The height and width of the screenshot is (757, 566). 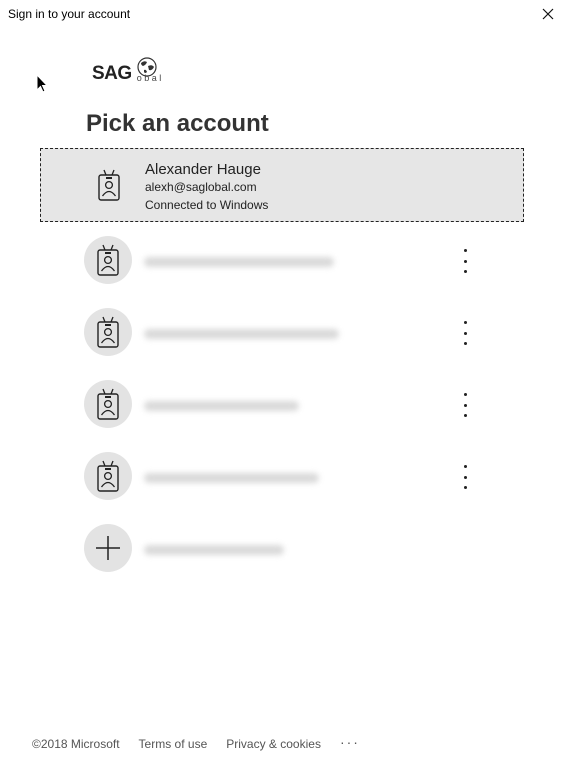 What do you see at coordinates (173, 744) in the screenshot?
I see `terms-link: Terms of use` at bounding box center [173, 744].